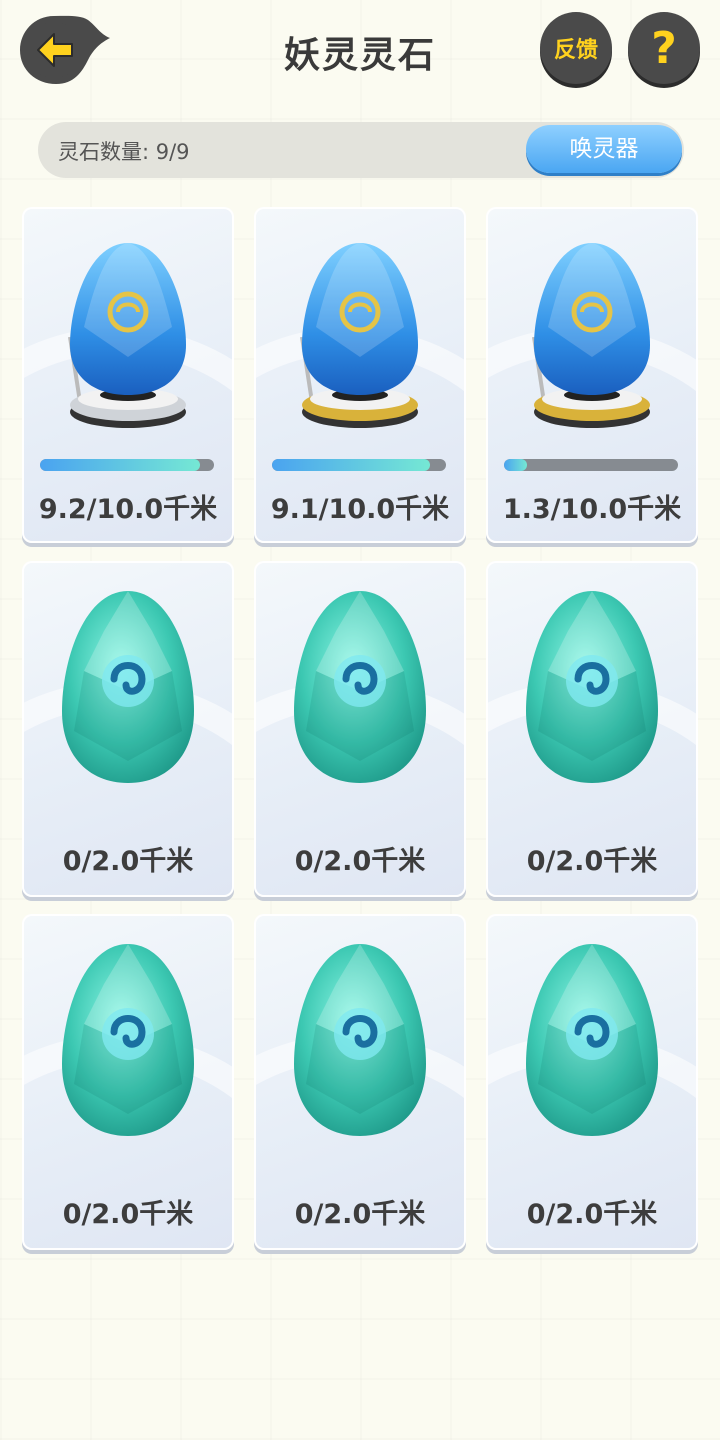  I want to click on distance-label: 9.1/10.0千米, so click(360, 509).